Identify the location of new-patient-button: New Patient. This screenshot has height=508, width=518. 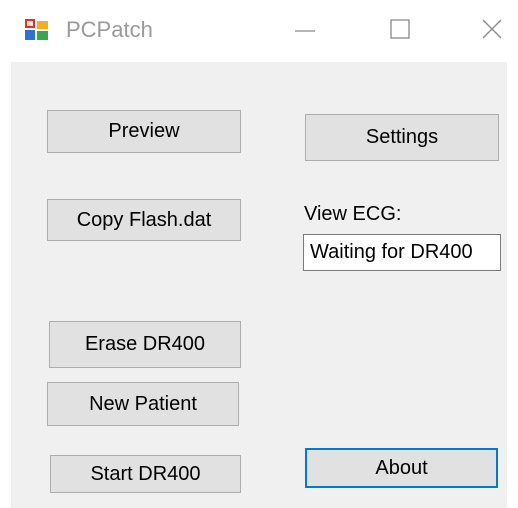
(143, 404).